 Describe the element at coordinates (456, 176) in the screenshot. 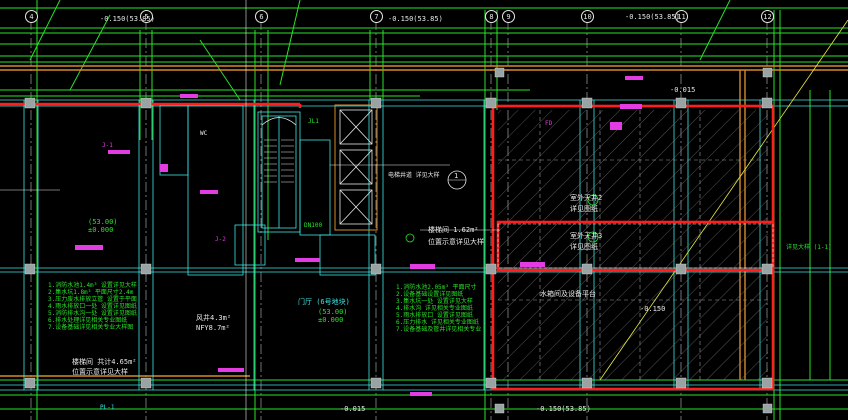

I see `callout-number: 1` at that location.